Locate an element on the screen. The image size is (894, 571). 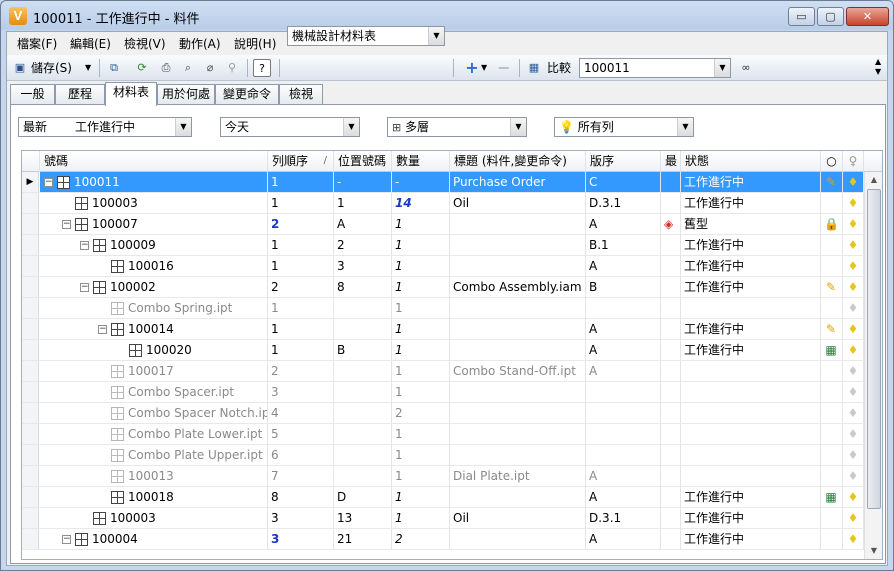
tab-history: 歷程 is located at coordinates (80, 94).